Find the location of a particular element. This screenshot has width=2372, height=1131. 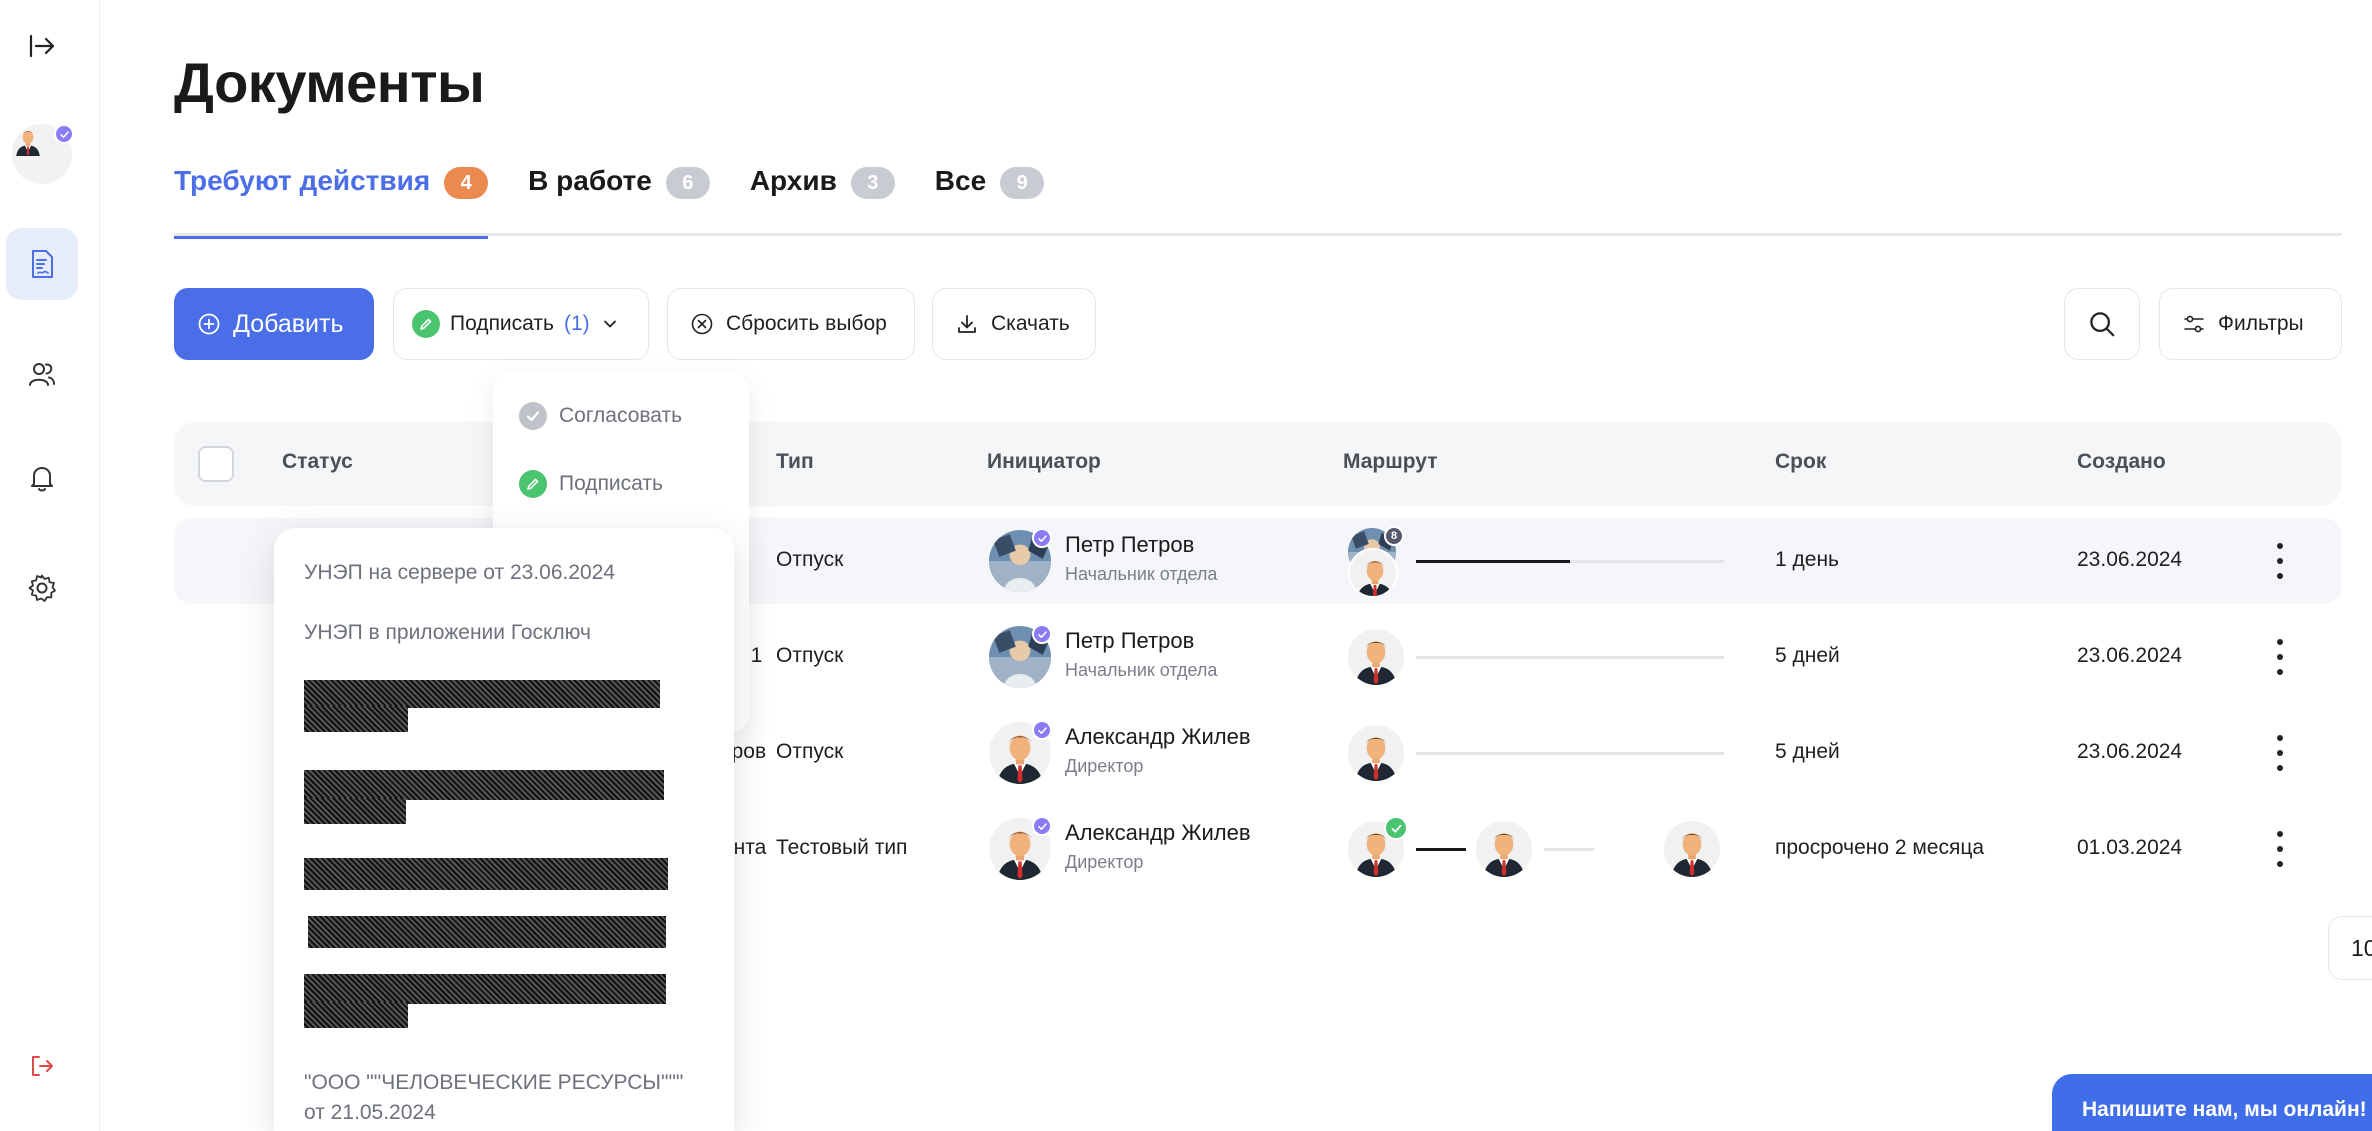

reset-button-label: Сбросить выбор is located at coordinates (806, 323).